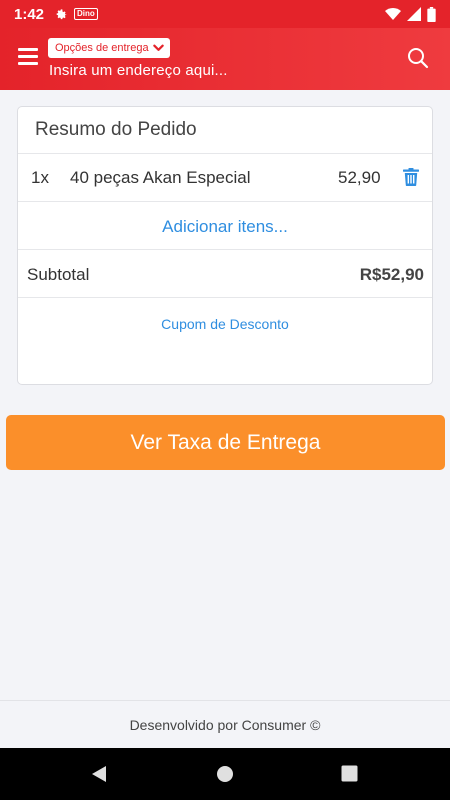  What do you see at coordinates (158, 47) in the screenshot?
I see `chevron-down-icon` at bounding box center [158, 47].